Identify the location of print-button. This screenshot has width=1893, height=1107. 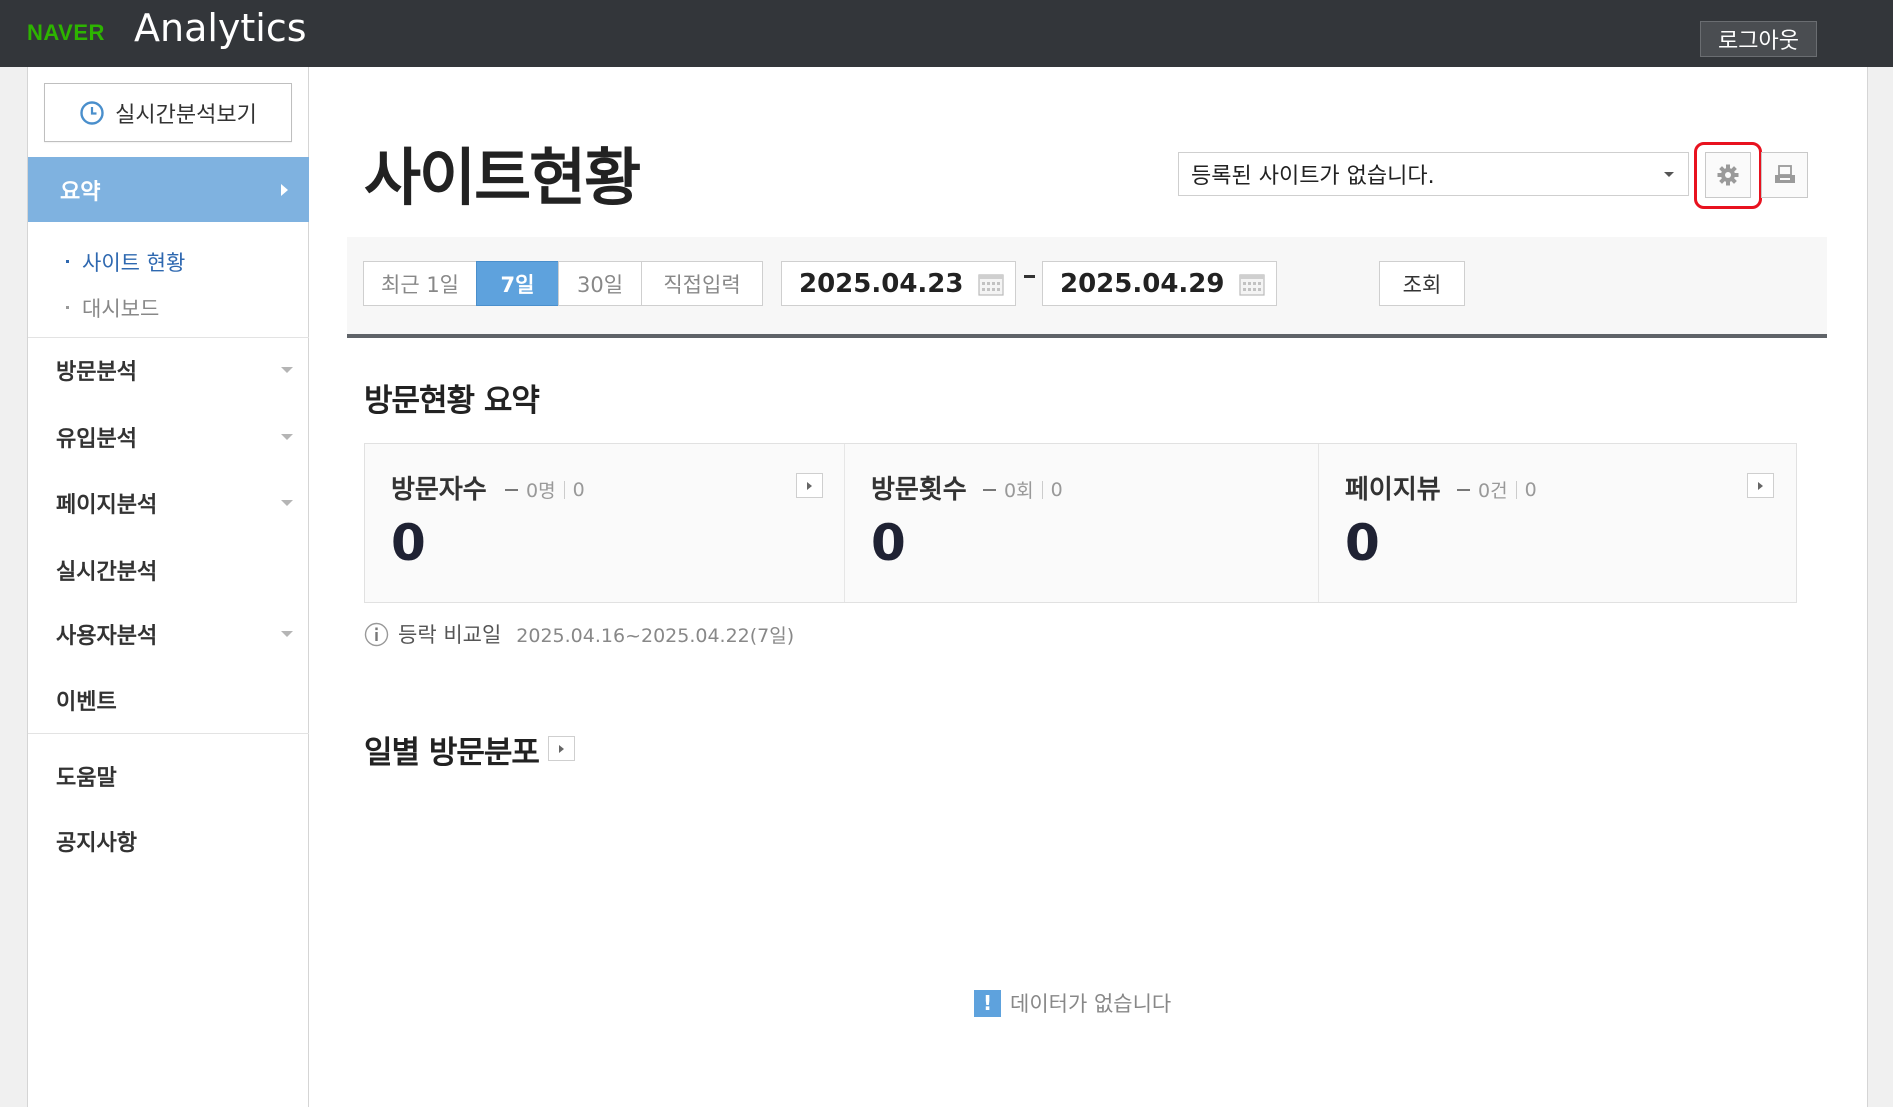
(1784, 175).